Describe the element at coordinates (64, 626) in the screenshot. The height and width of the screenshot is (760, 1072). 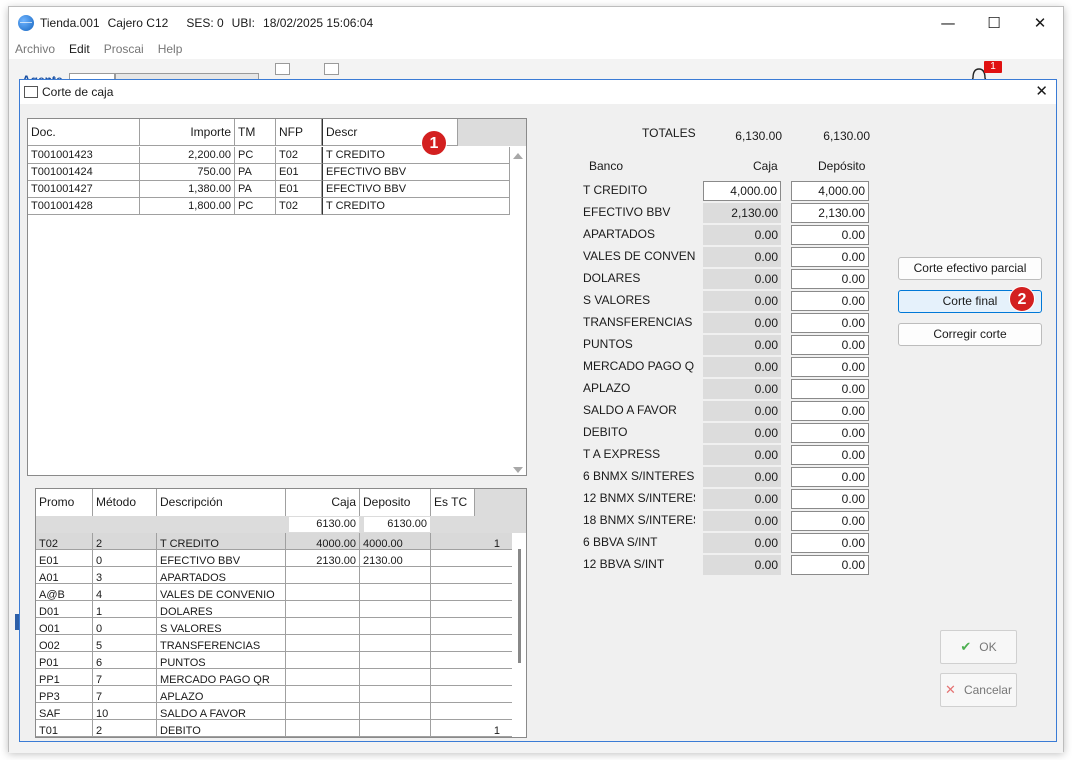
I see `table-cell: O01` at that location.